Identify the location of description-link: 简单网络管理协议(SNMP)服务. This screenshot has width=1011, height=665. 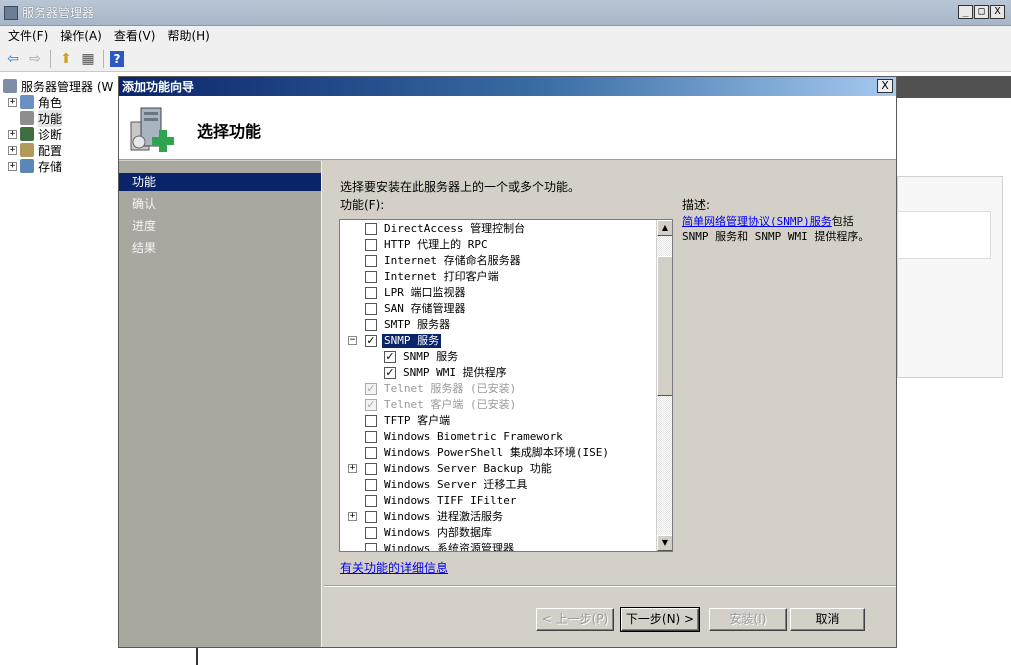
(757, 221).